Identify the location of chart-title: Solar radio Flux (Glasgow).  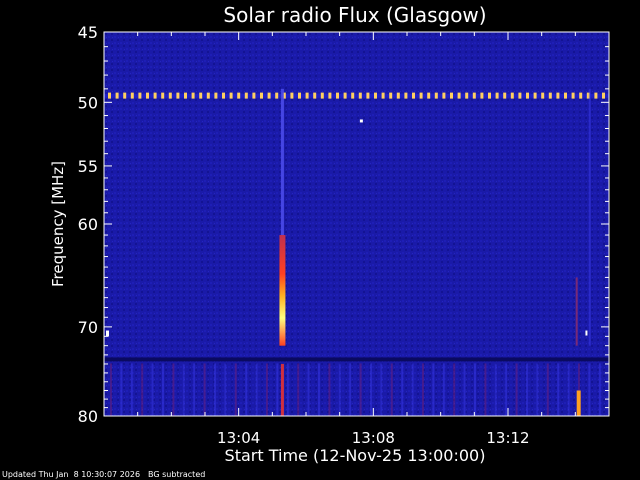
(354, 15).